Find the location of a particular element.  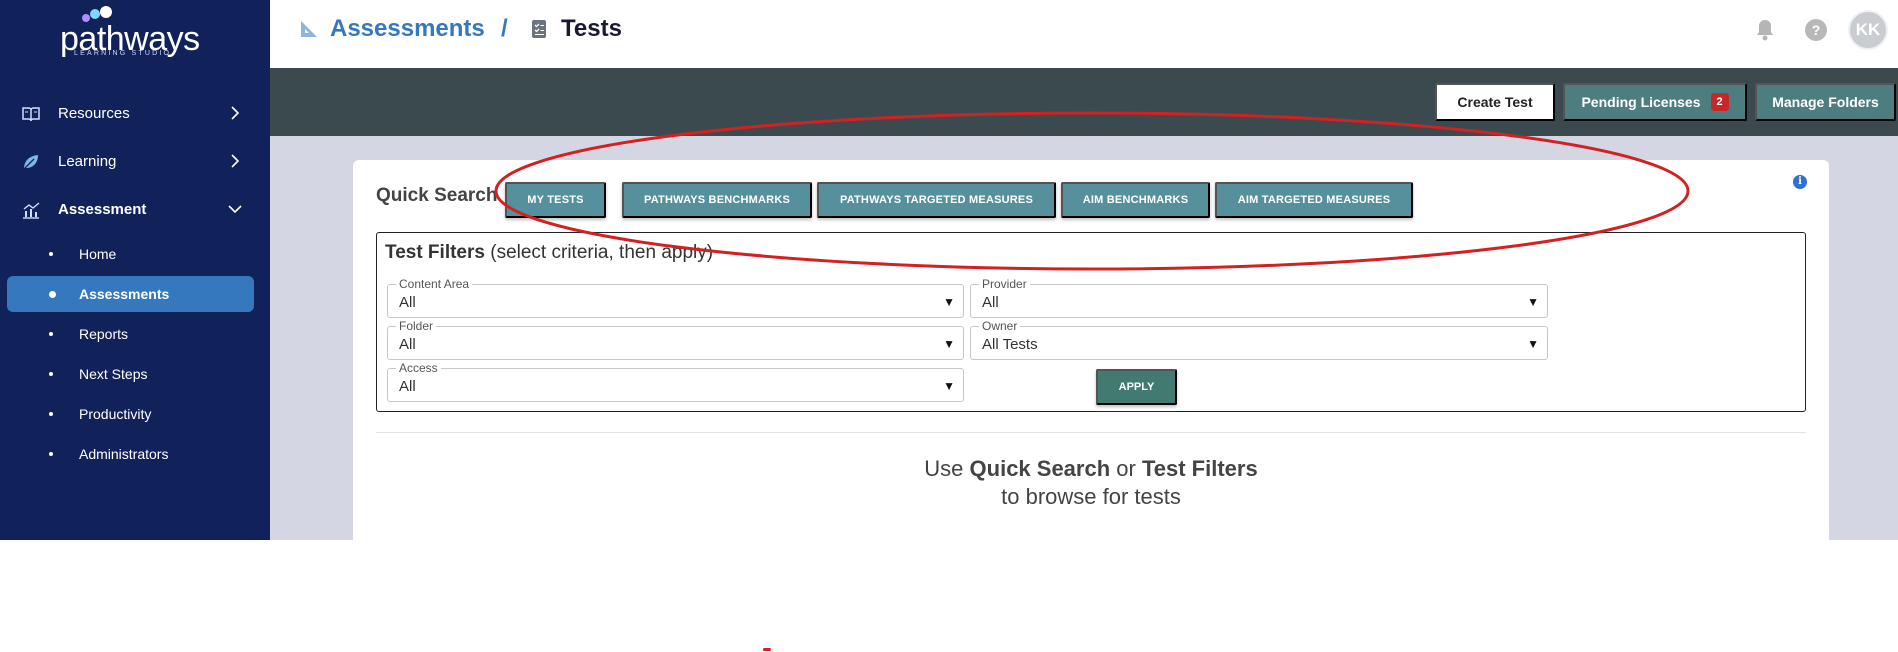

sidebar-item-assessment: Assessment is located at coordinates (135, 209).